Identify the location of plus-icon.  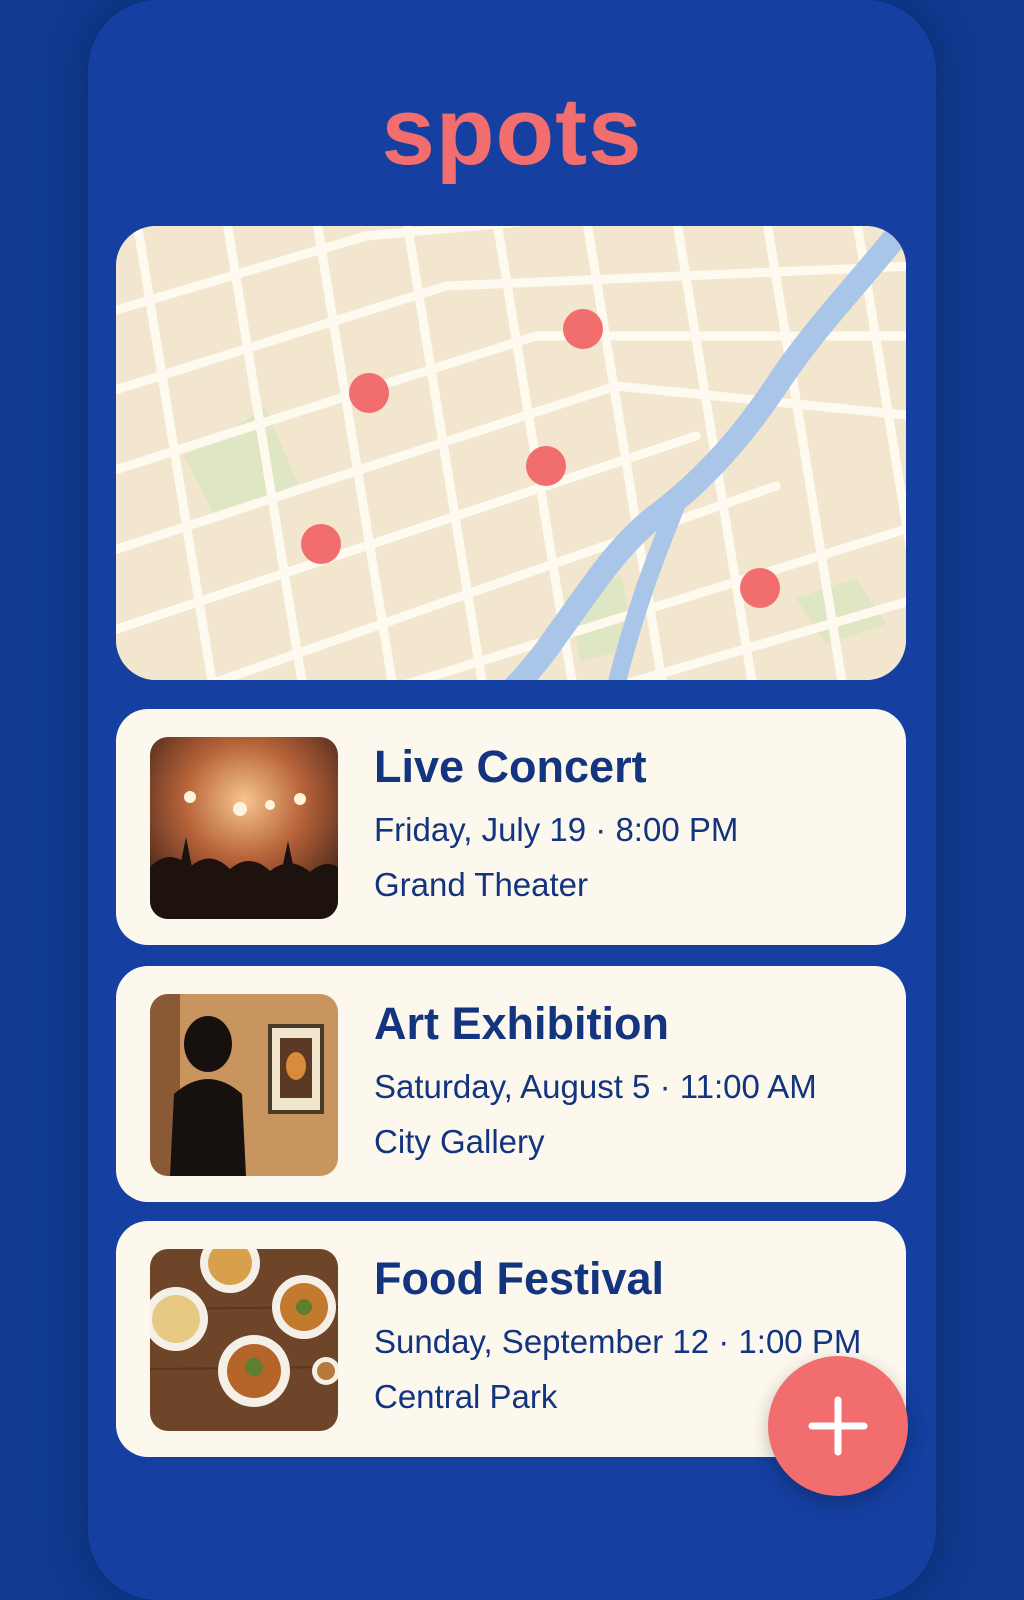
(838, 1426).